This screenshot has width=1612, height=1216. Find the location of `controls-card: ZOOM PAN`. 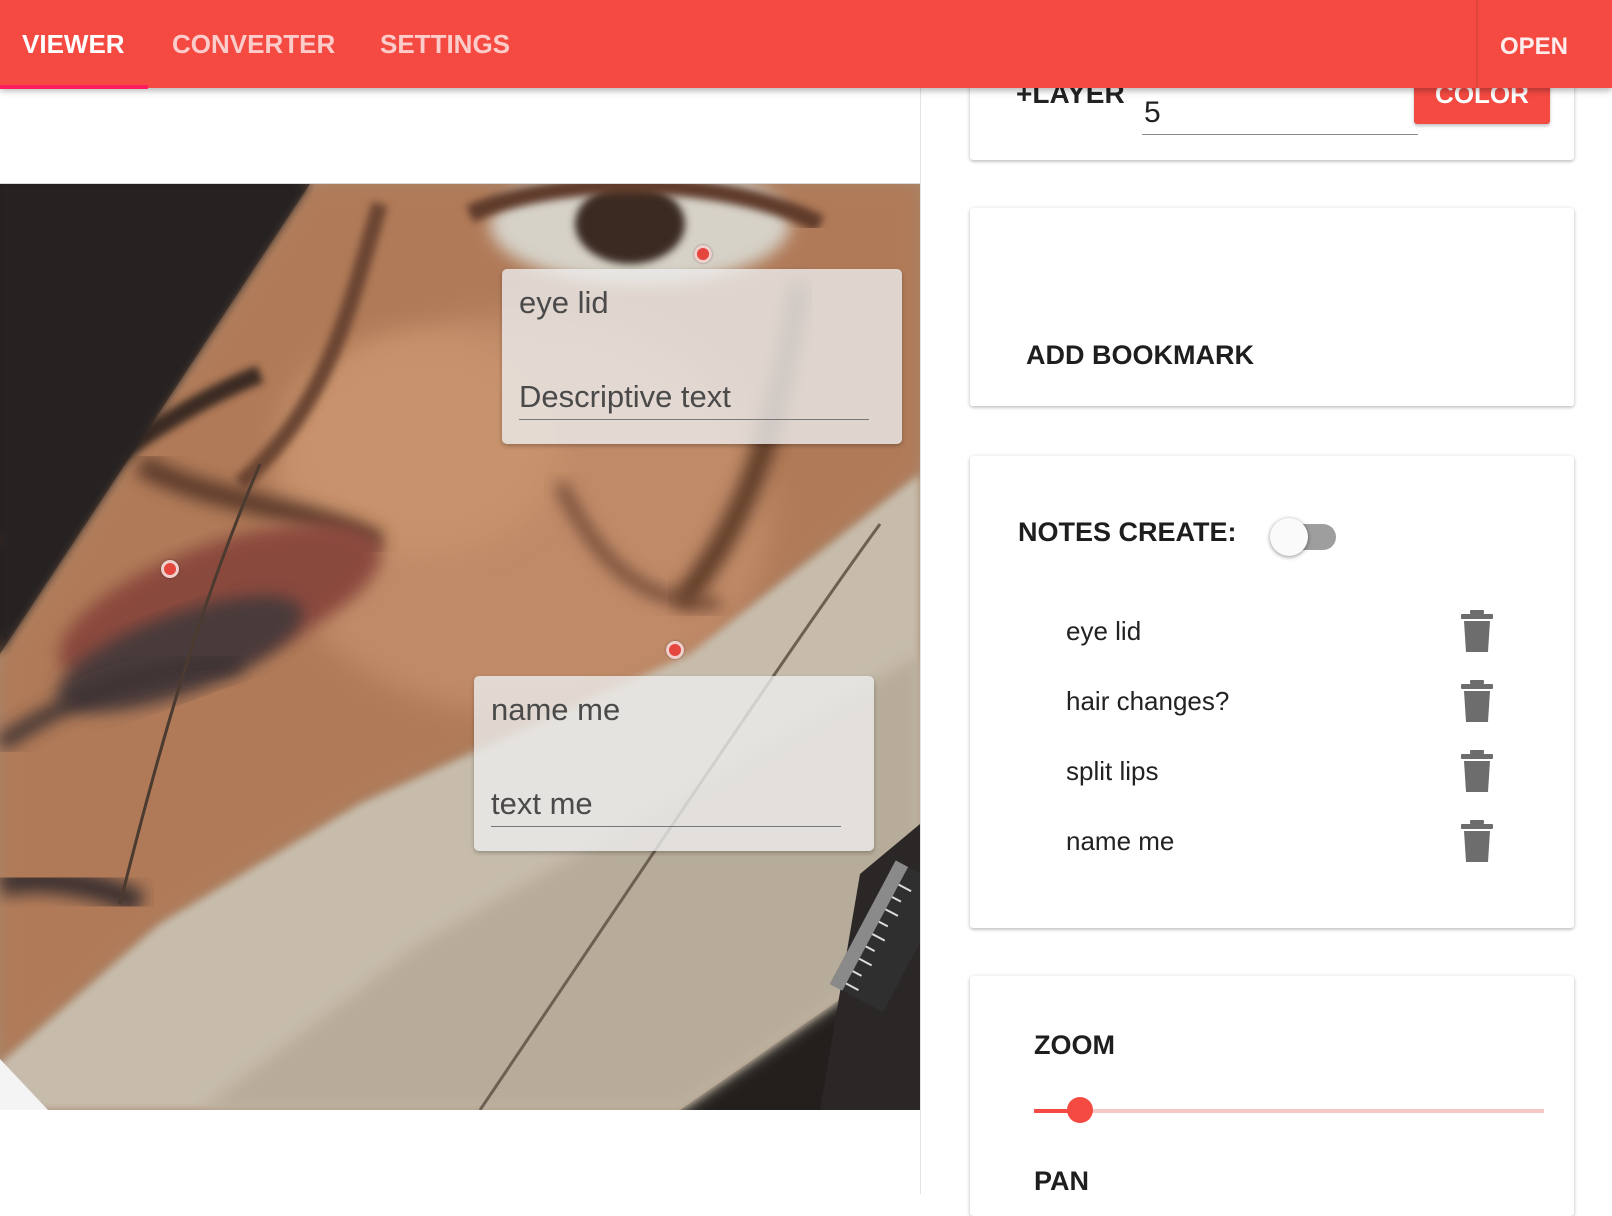

controls-card: ZOOM PAN is located at coordinates (1272, 1096).